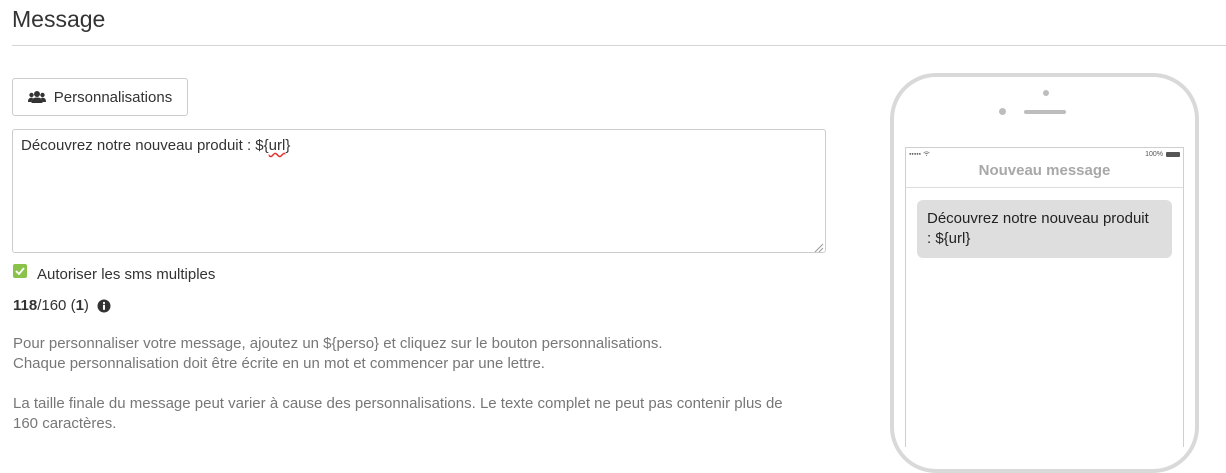  Describe the element at coordinates (1038, 218) in the screenshot. I see `bubble-line: Découvrez notre nouveau produit` at that location.